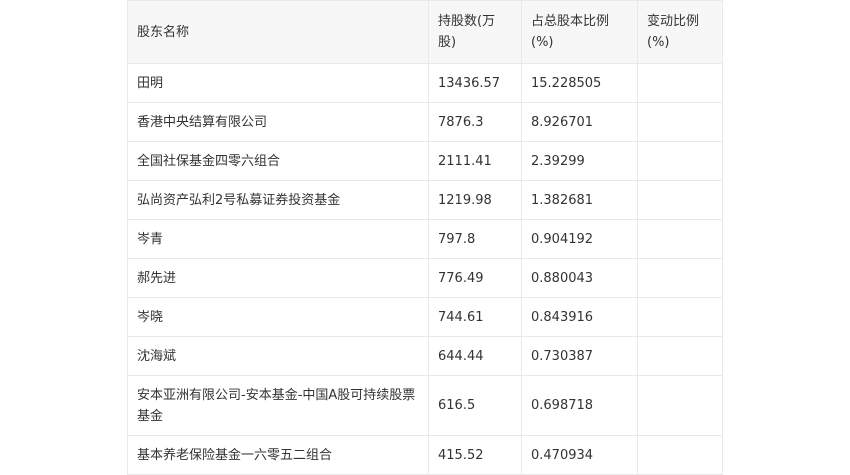 The height and width of the screenshot is (475, 850). I want to click on holder-name-cell: 岑青, so click(278, 239).